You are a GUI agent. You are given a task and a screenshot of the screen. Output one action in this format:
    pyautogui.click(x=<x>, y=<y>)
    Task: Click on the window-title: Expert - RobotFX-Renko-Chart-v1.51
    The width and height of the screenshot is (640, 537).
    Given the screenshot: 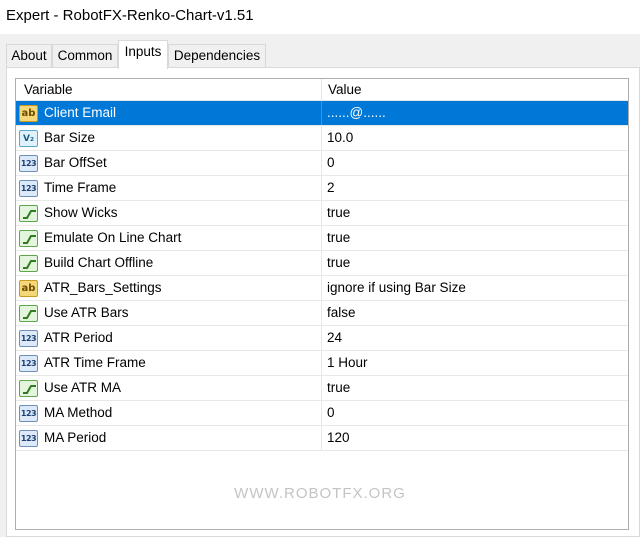 What is the action you would take?
    pyautogui.click(x=130, y=15)
    